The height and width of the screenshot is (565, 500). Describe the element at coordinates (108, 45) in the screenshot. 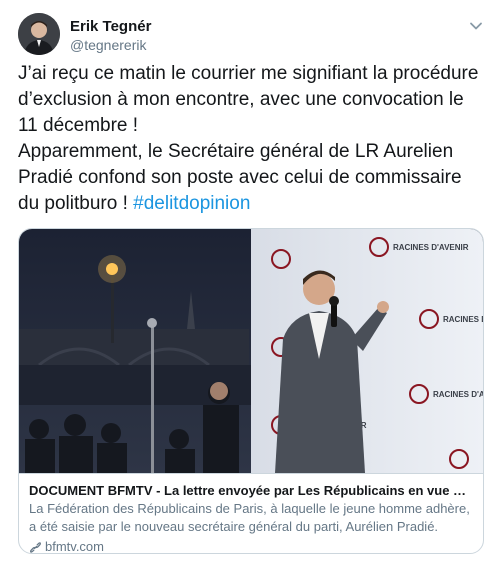

I see `author-handle: @tegnererik` at that location.